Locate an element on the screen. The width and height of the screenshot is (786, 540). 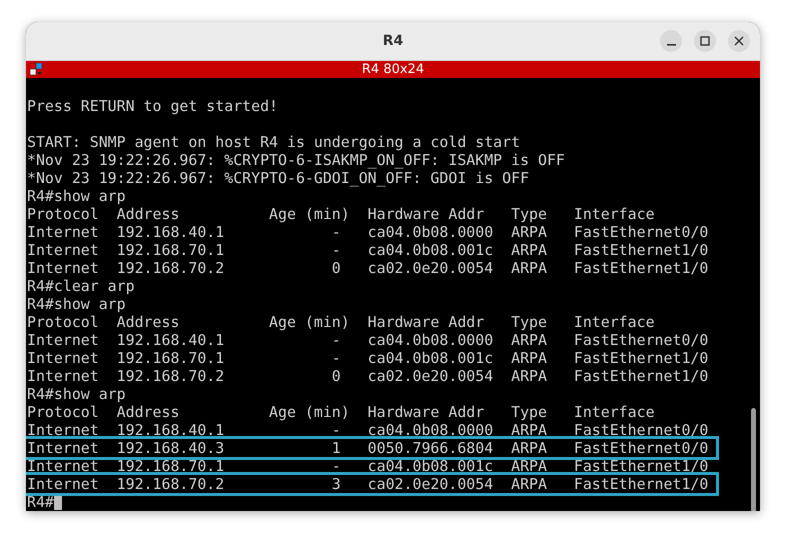
window-title: R4 is located at coordinates (393, 41).